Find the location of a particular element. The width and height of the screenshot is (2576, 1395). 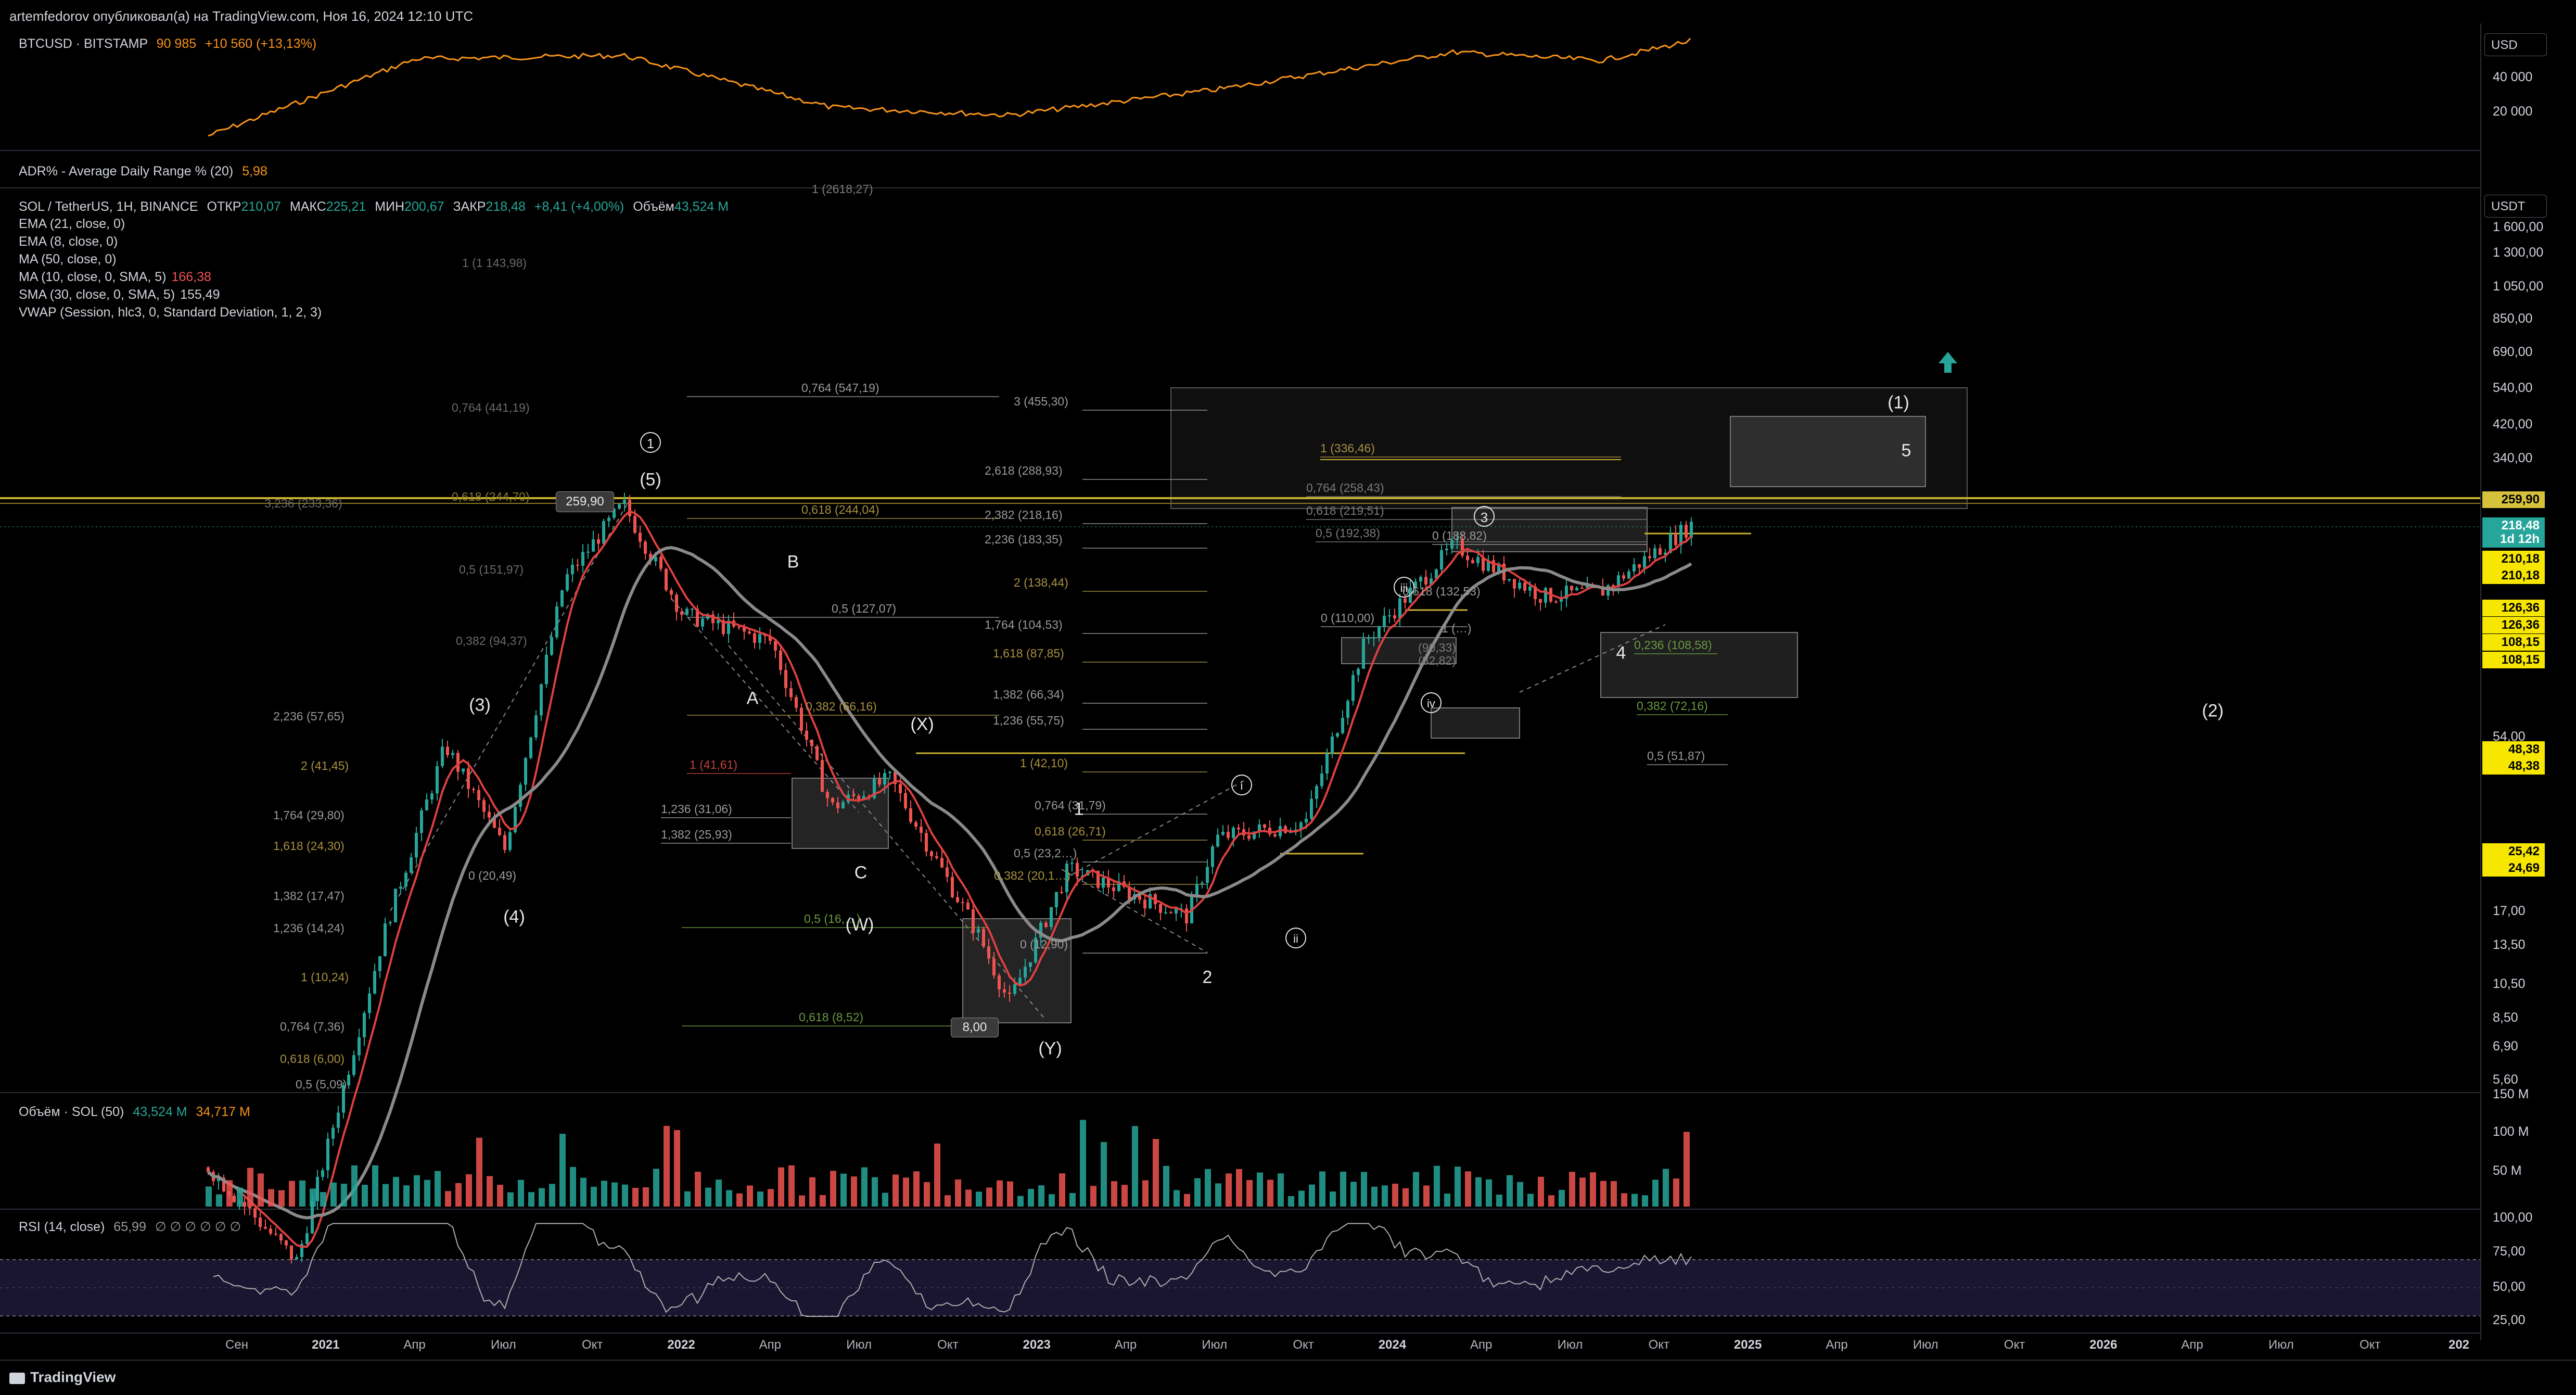

fib-level-label: 0,382 (72,16) is located at coordinates (1672, 706).